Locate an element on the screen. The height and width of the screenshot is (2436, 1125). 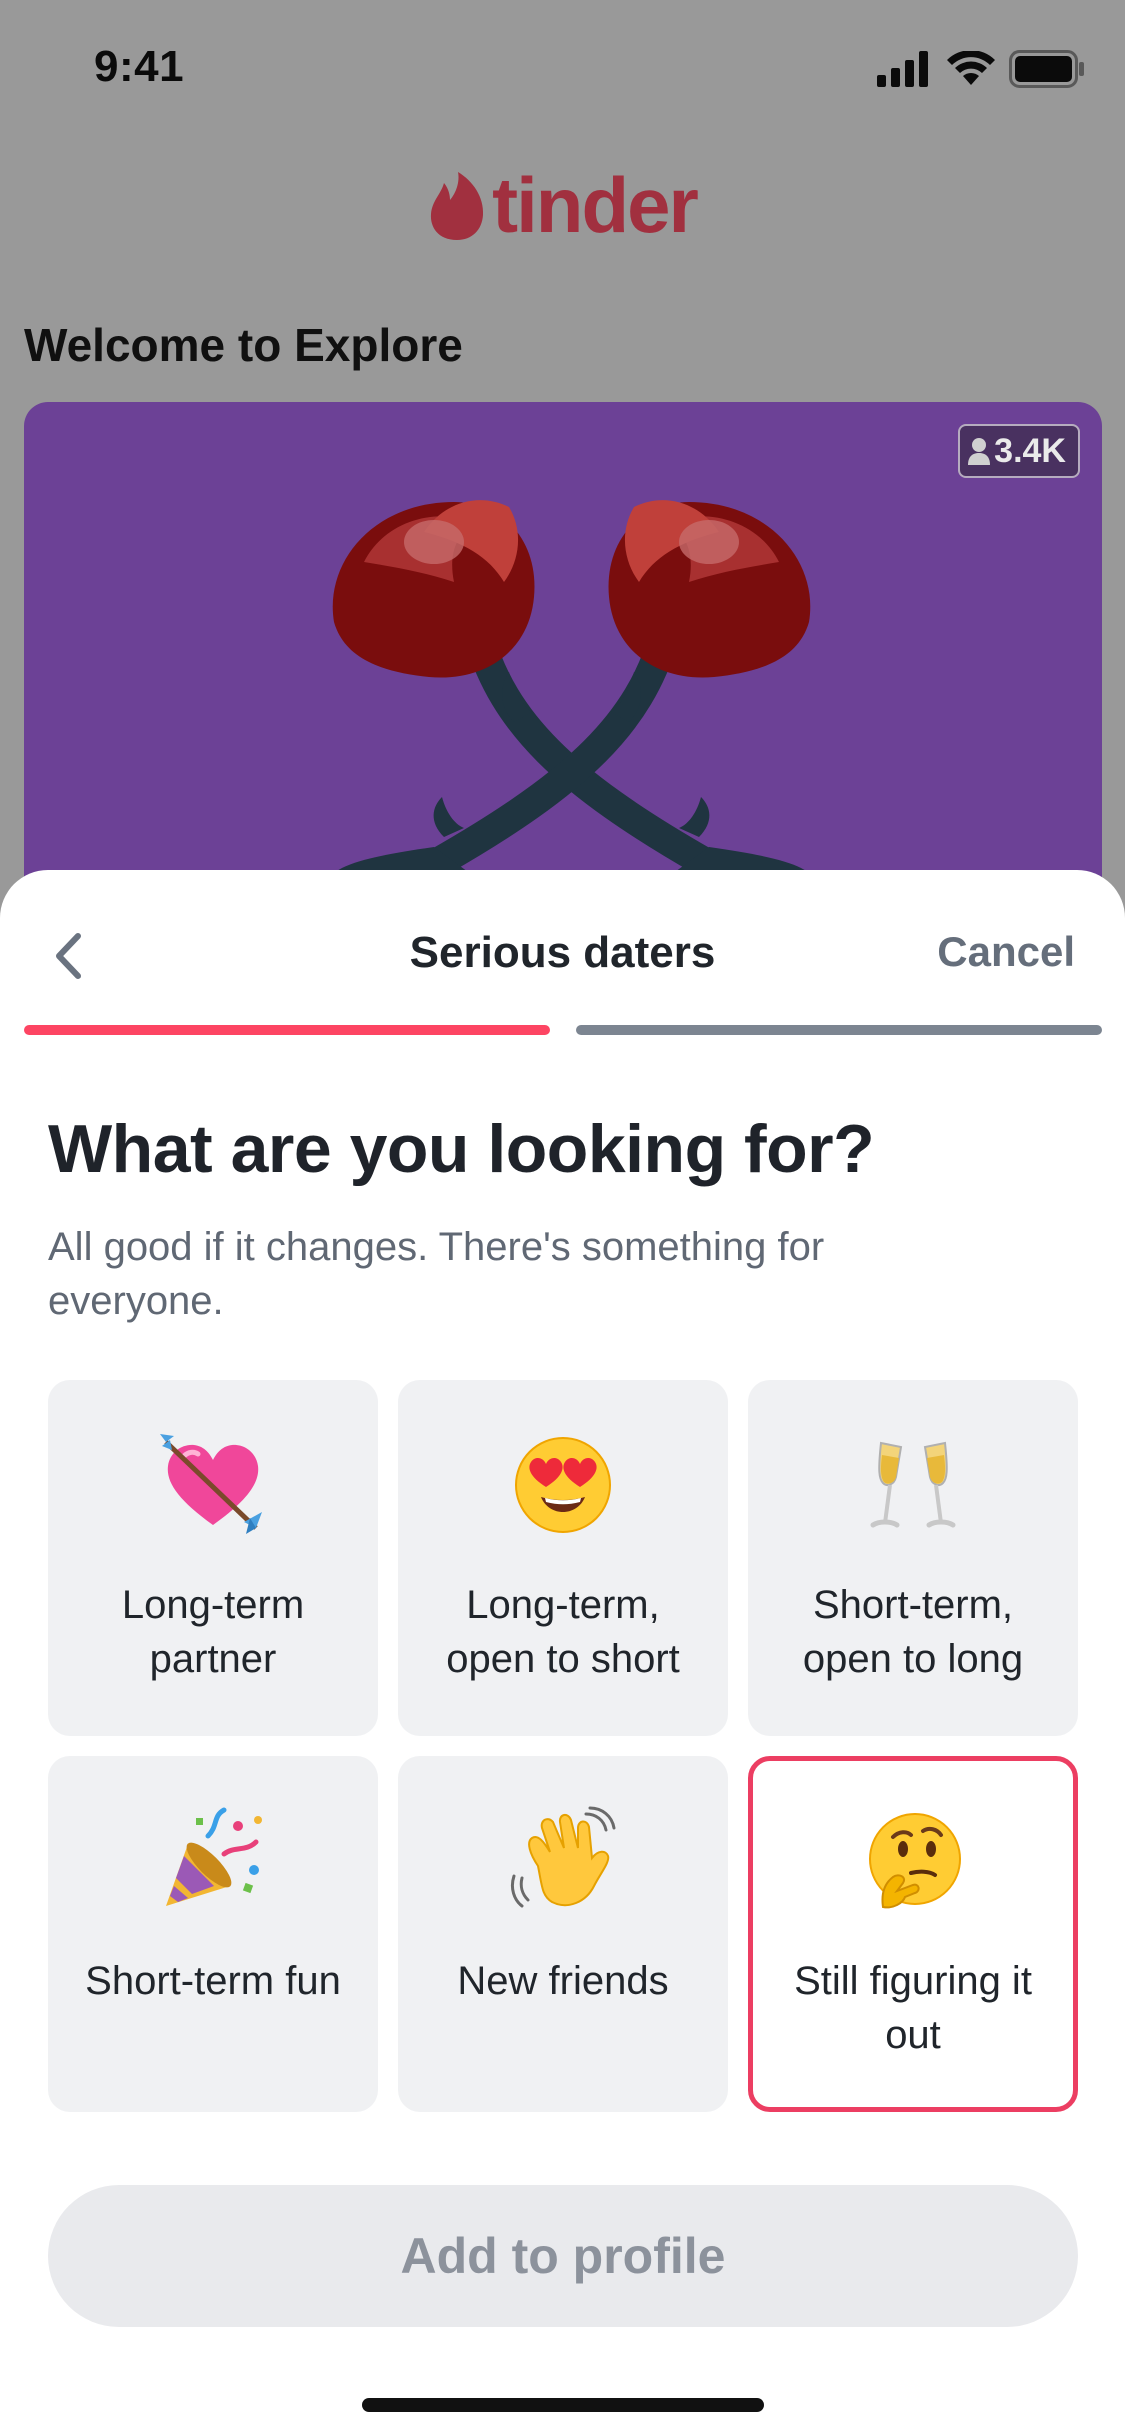
member-count: 3.4K is located at coordinates (1030, 450).